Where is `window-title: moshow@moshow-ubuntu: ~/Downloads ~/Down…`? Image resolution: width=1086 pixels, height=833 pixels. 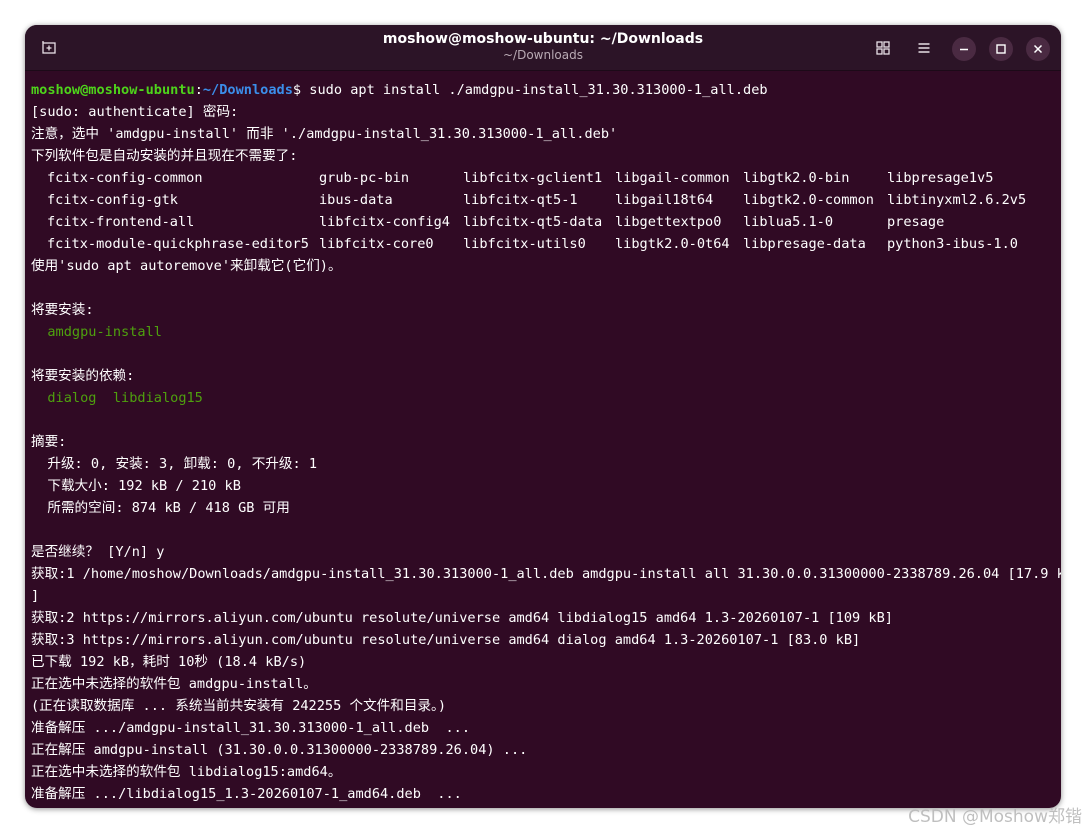 window-title: moshow@moshow-ubuntu: ~/Downloads ~/Down… is located at coordinates (543, 47).